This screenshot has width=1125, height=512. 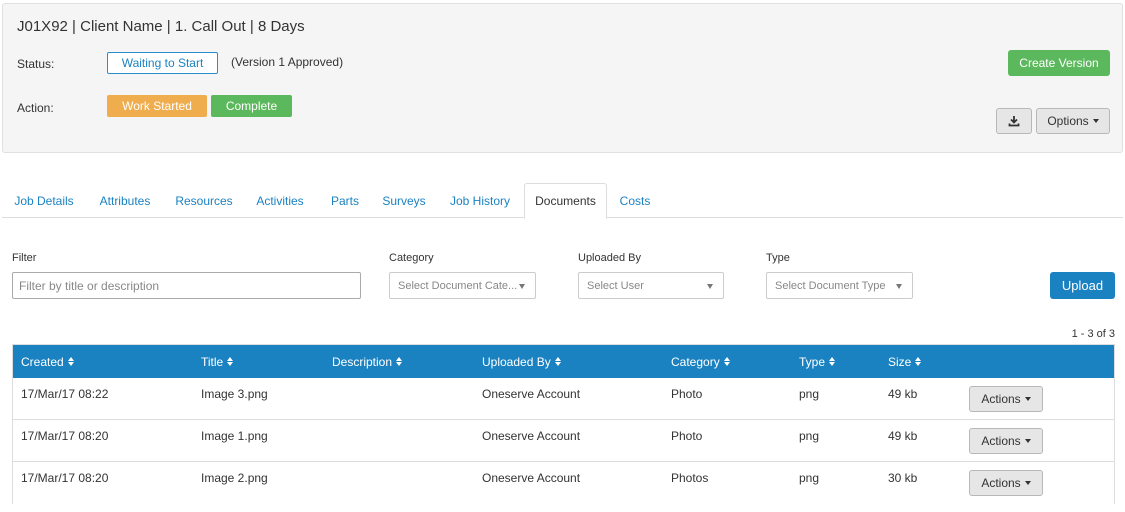 What do you see at coordinates (44, 200) in the screenshot?
I see `tab-job-details: Job Details` at bounding box center [44, 200].